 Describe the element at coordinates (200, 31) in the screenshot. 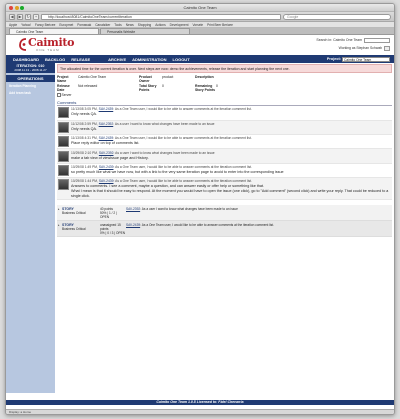

I see `tab-bar: Caimito One Team Personalis Website` at that location.